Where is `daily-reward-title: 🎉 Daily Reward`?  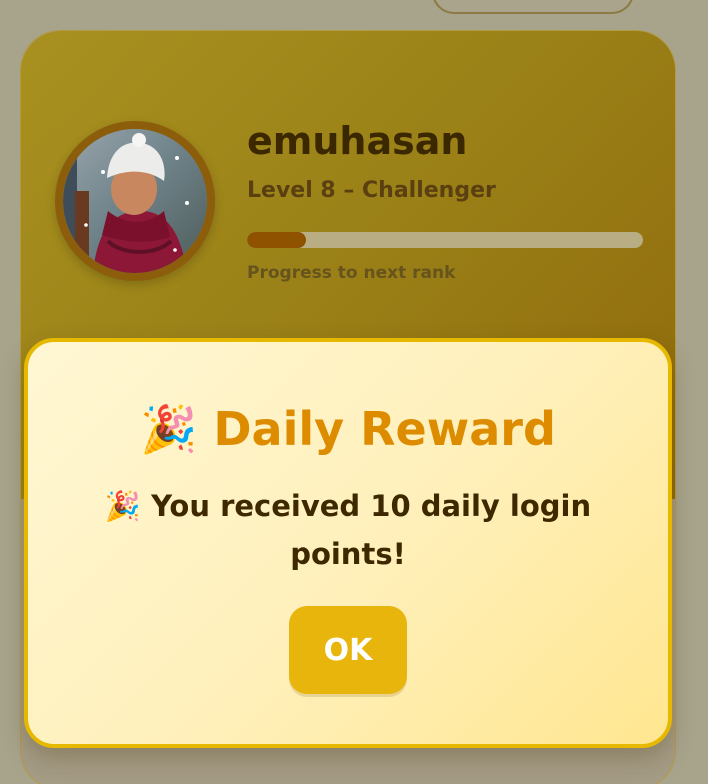
daily-reward-title: 🎉 Daily Reward is located at coordinates (348, 429).